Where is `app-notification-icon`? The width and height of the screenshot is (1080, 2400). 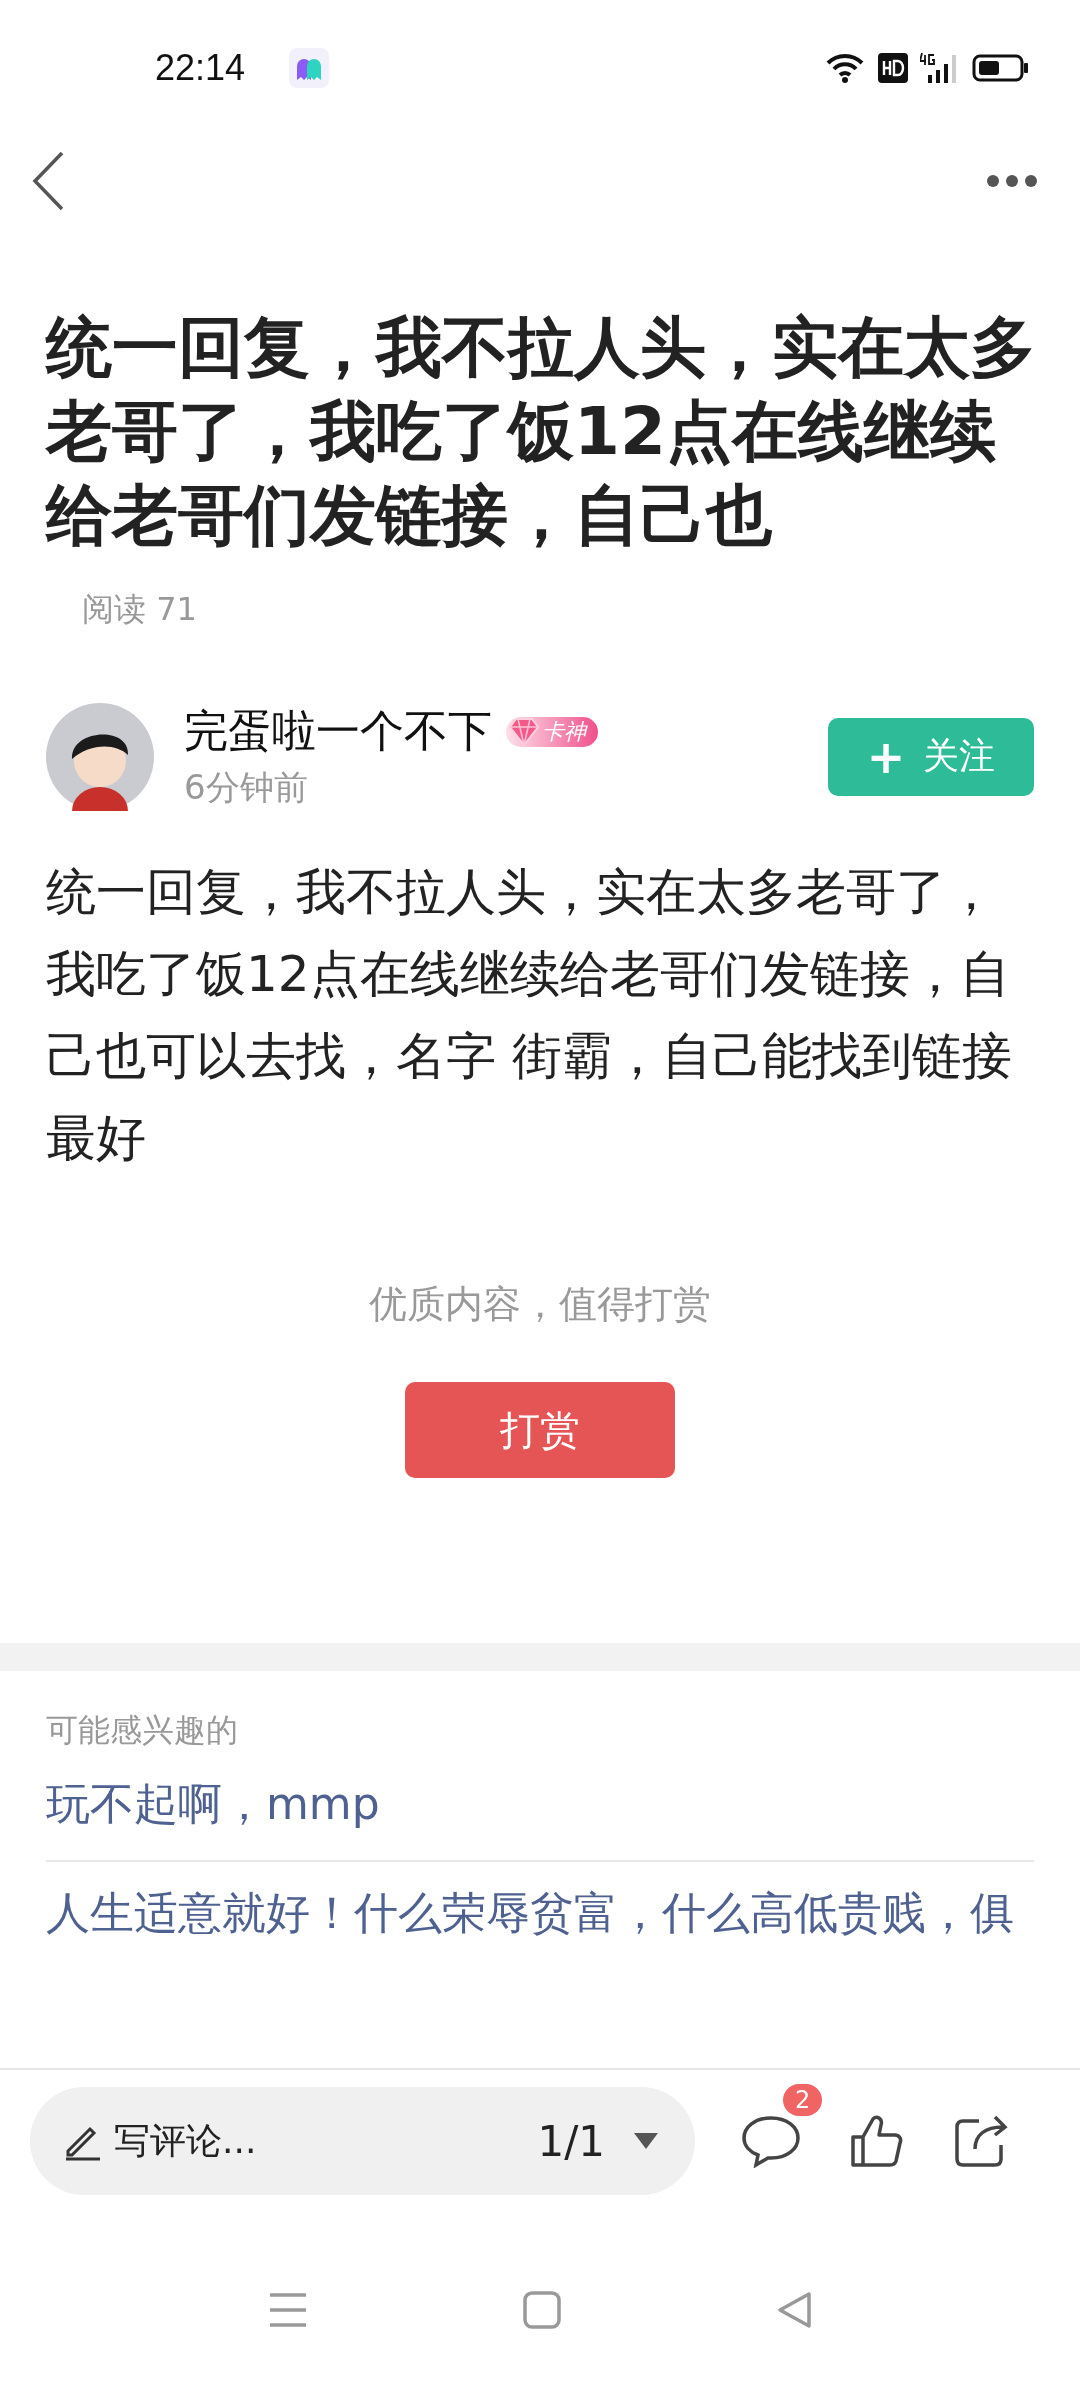 app-notification-icon is located at coordinates (309, 68).